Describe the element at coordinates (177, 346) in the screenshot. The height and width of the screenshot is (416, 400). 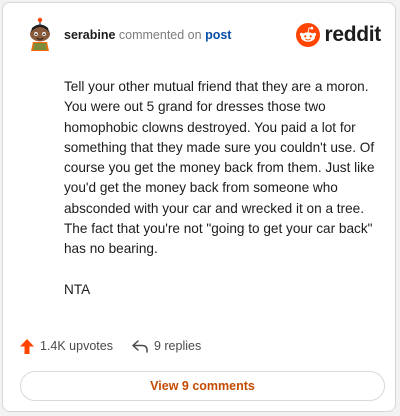
I see `reply-count: 9 replies` at that location.